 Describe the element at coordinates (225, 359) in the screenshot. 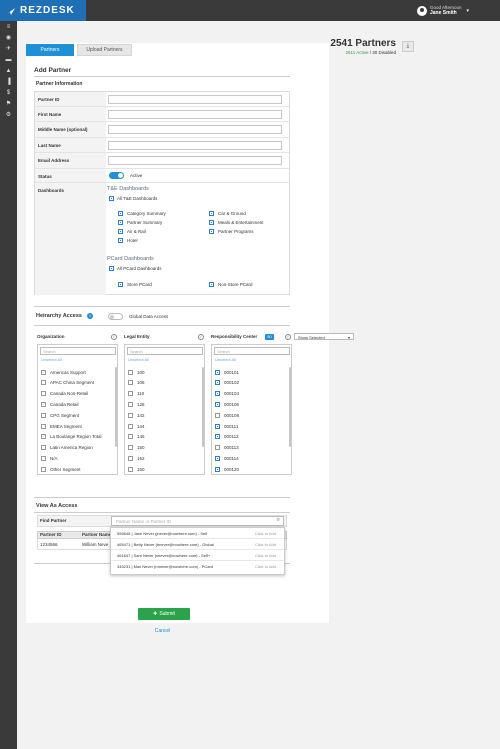

I see `responsibility-center-unselect-all: Unselect All` at that location.